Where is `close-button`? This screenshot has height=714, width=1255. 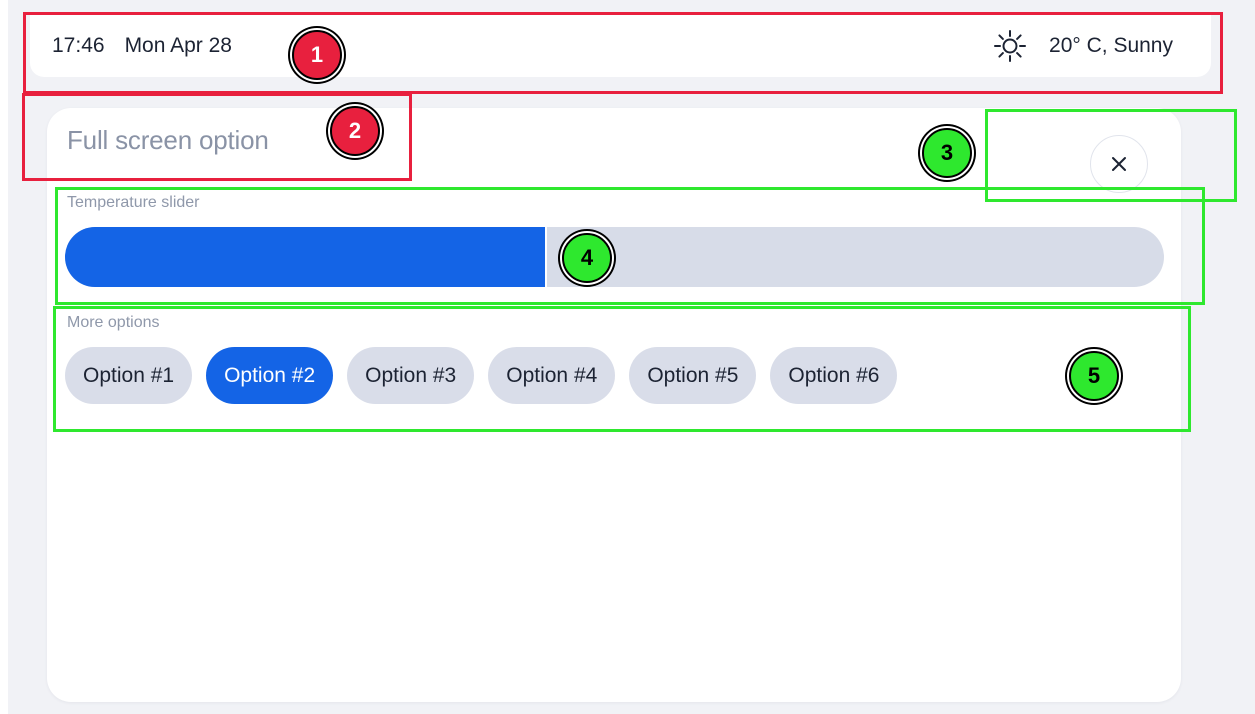
close-button is located at coordinates (1119, 164).